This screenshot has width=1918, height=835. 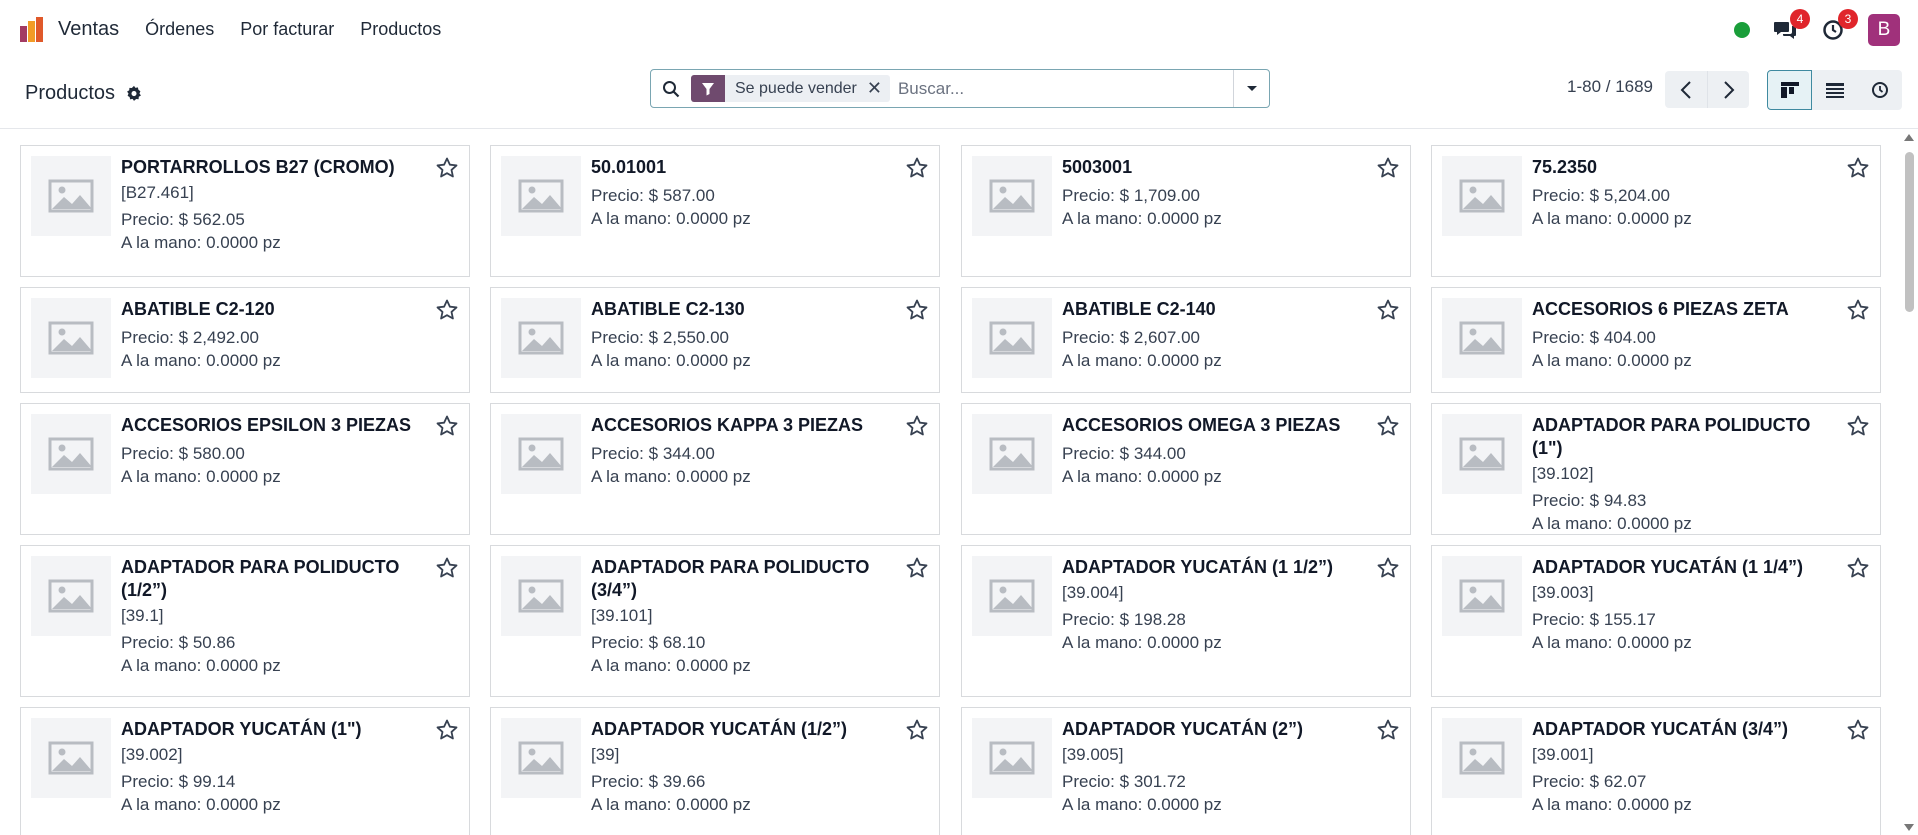 I want to click on price-value: $ 2,492.00, so click(x=218, y=337).